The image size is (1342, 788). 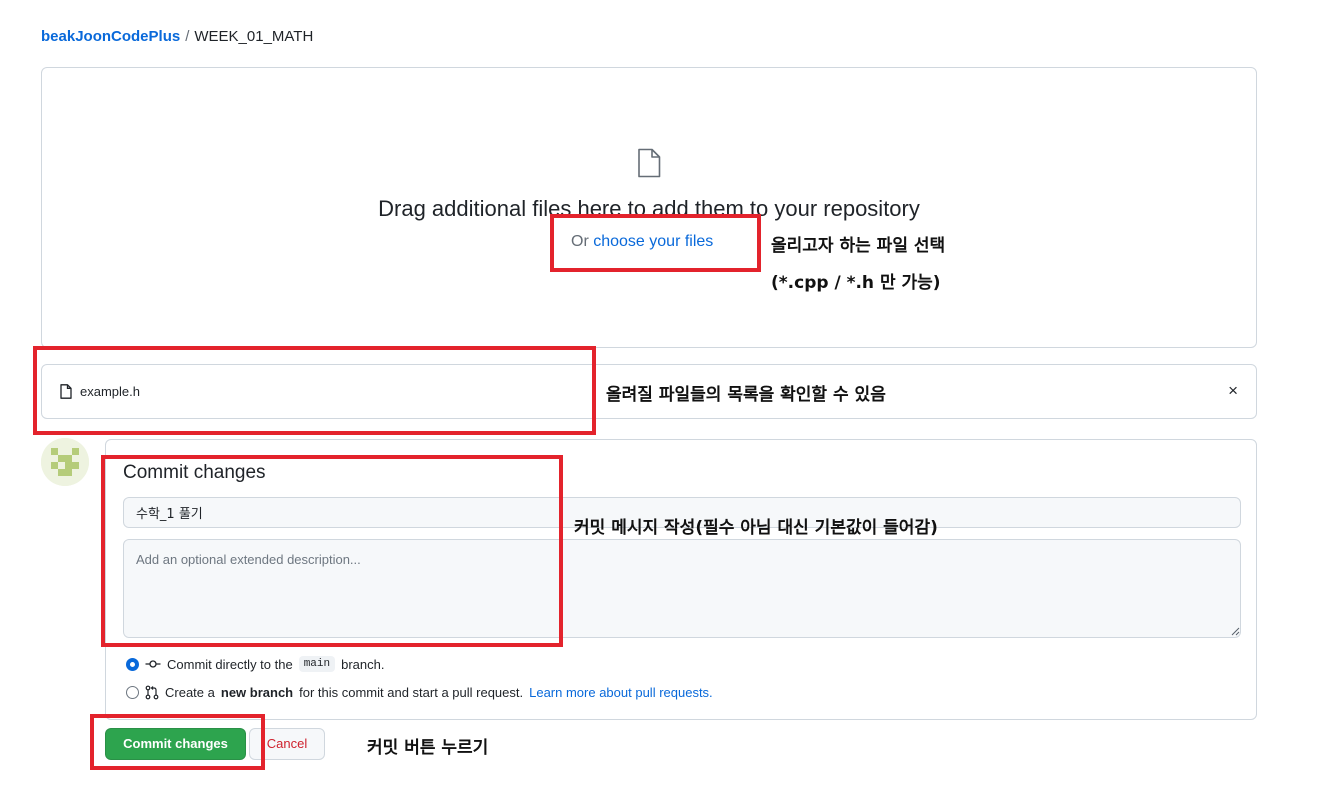 I want to click on commit-title: Commit changes, so click(x=194, y=472).